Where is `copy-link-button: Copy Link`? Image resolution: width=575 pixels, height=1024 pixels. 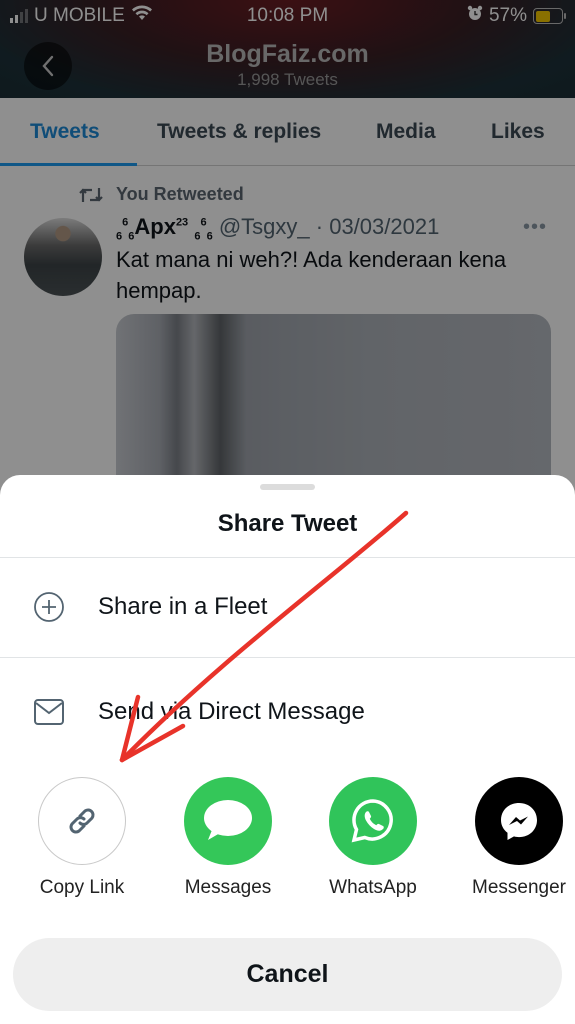
copy-link-button: Copy Link is located at coordinates (82, 838).